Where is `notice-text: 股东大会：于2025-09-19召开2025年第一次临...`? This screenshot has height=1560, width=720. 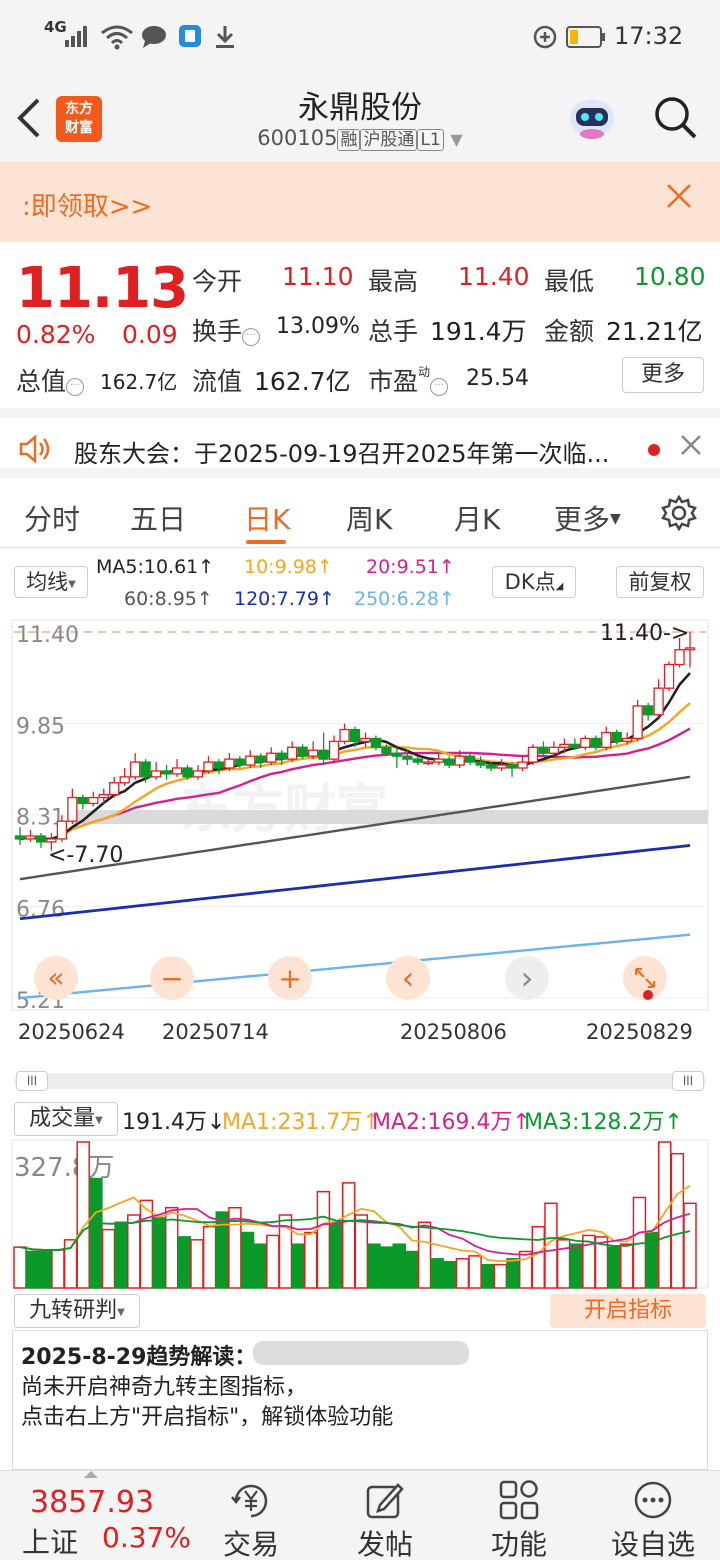
notice-text: 股东大会：于2025-09-19召开2025年第一次临... is located at coordinates (341, 451).